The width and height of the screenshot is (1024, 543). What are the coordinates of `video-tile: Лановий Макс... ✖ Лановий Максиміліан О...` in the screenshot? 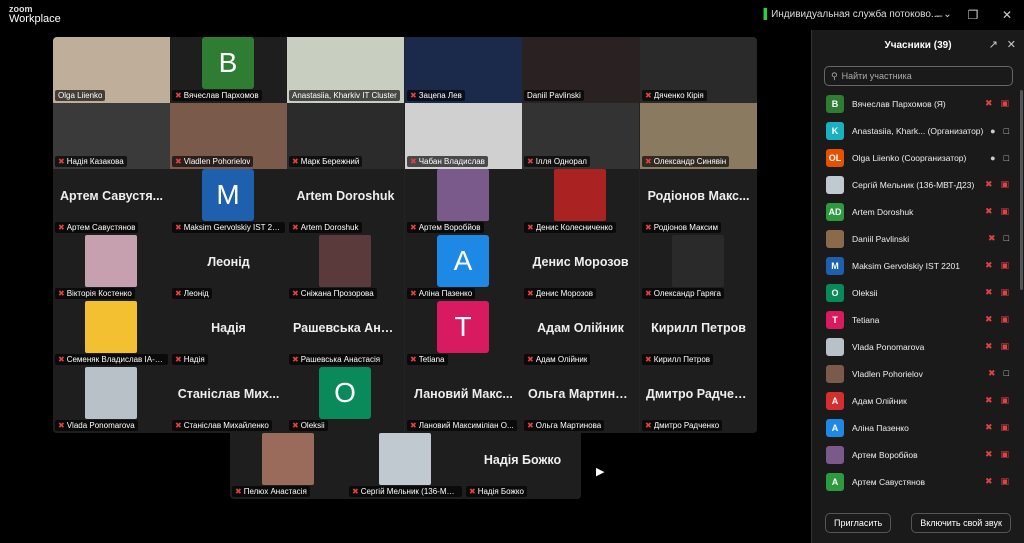 It's located at (463, 400).